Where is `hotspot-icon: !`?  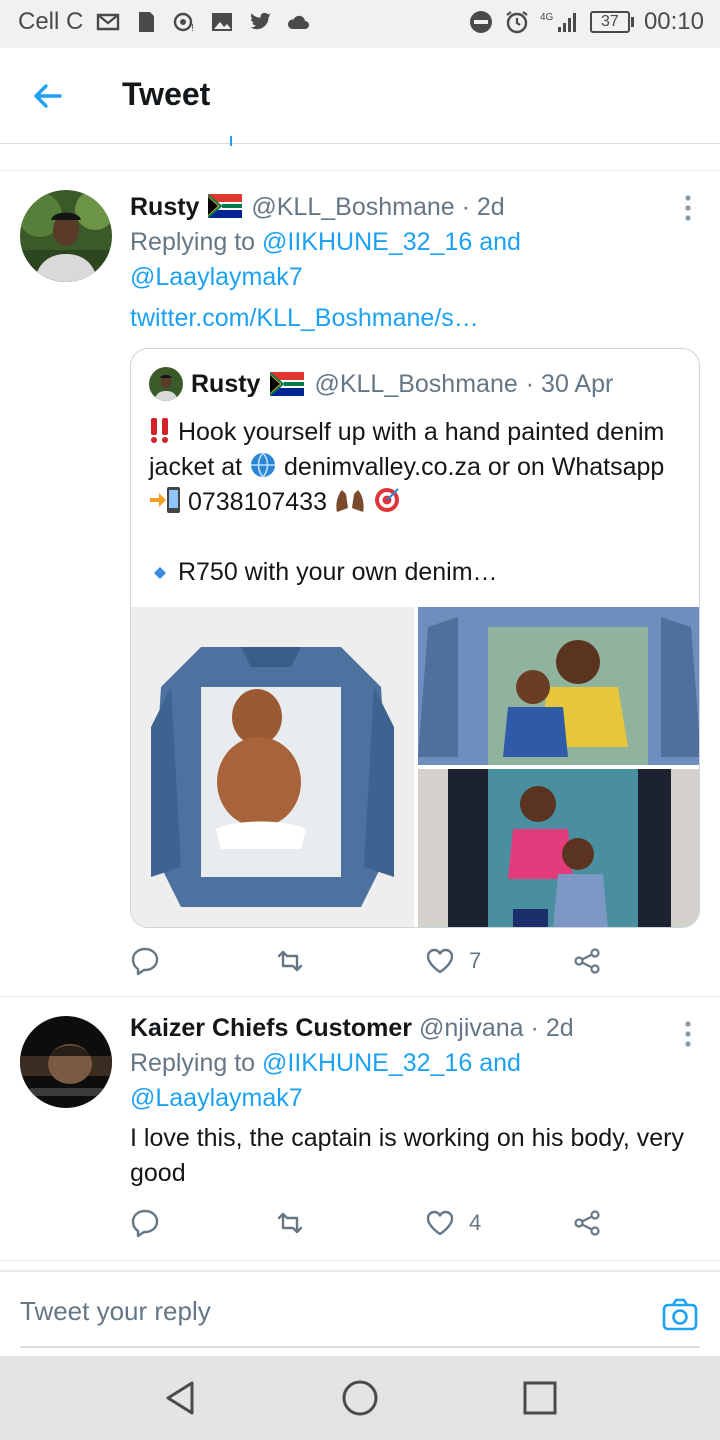 hotspot-icon: ! is located at coordinates (184, 22).